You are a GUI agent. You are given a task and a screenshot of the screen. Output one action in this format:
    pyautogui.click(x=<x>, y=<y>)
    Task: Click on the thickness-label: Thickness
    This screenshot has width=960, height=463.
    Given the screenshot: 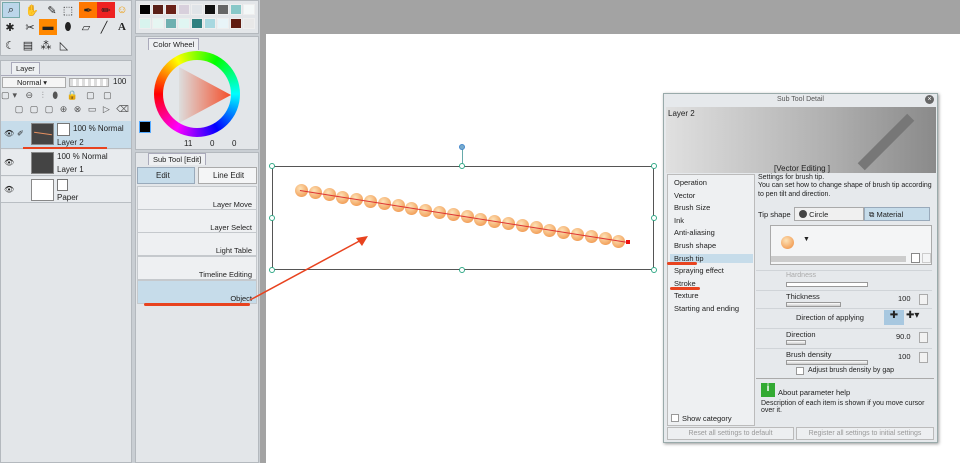 What is the action you would take?
    pyautogui.click(x=803, y=296)
    